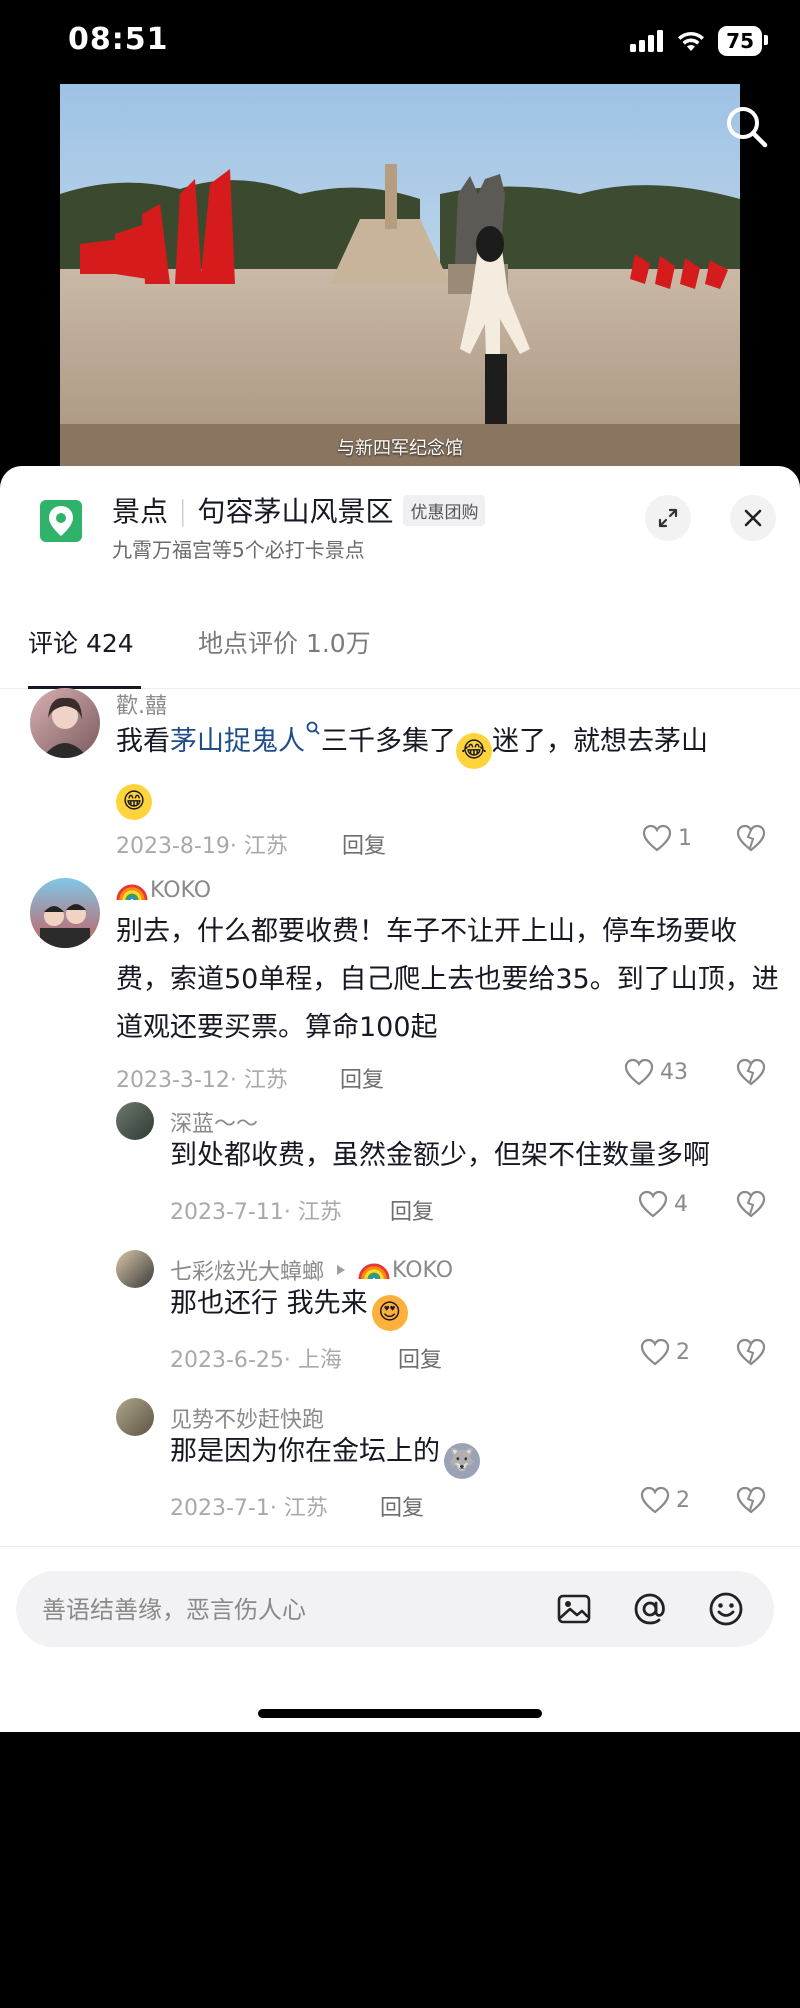 The width and height of the screenshot is (800, 2008). Describe the element at coordinates (272, 1610) in the screenshot. I see `comment-input` at that location.